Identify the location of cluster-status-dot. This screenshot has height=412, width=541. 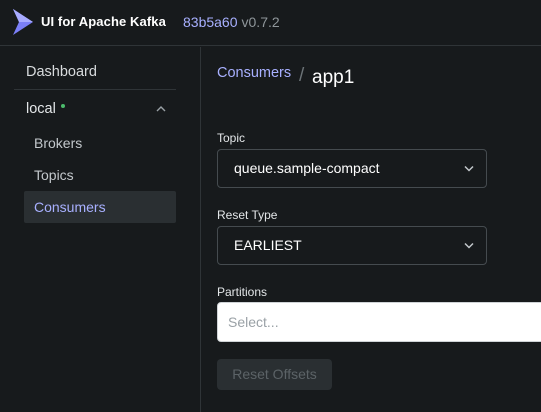
(62, 106).